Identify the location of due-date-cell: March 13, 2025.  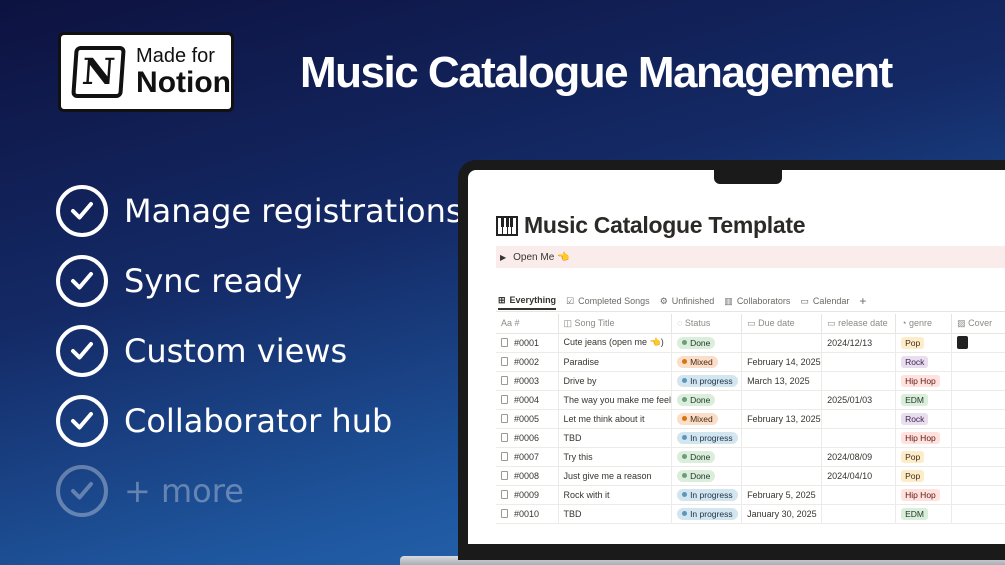
(782, 381).